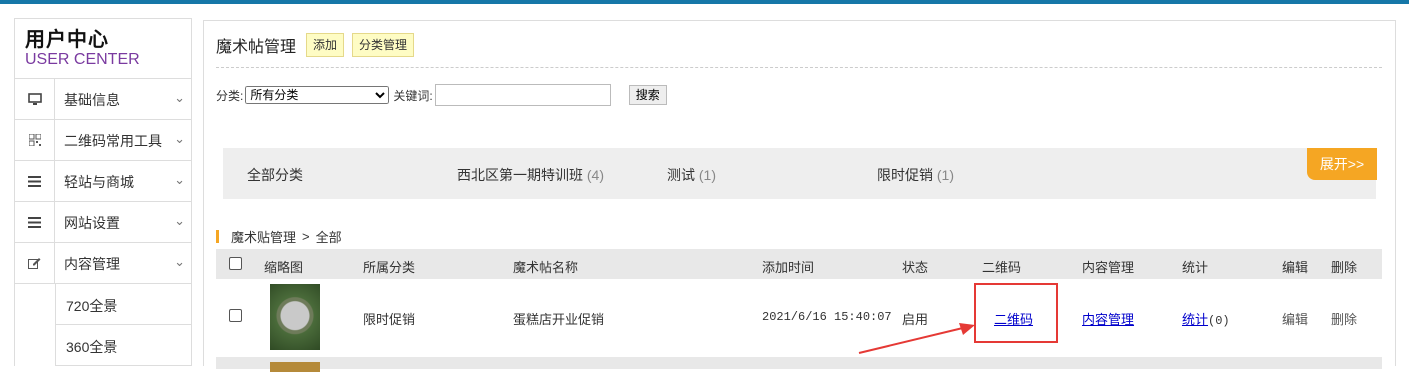 This screenshot has height=372, width=1409. What do you see at coordinates (413, 95) in the screenshot?
I see `keyword-label: 关键词:` at bounding box center [413, 95].